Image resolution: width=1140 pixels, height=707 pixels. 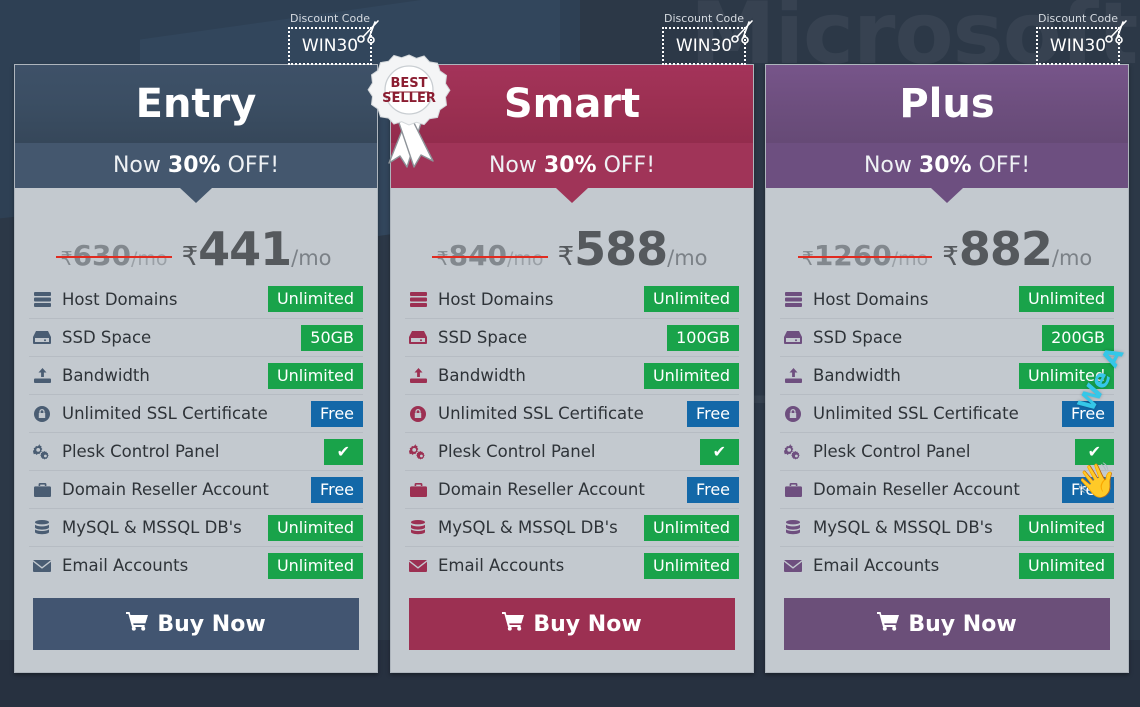 I want to click on card-header: Plus, so click(x=947, y=104).